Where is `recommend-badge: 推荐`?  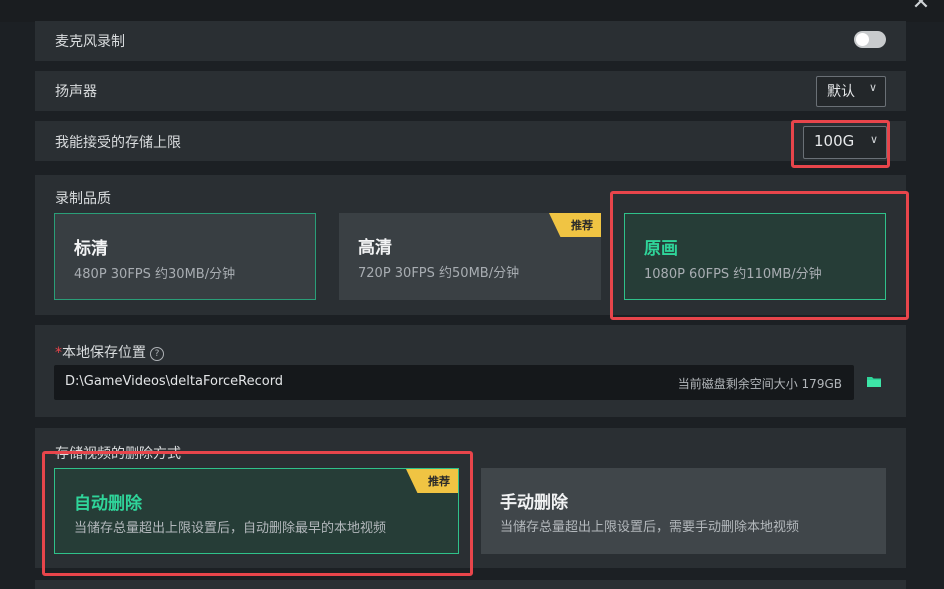
recommend-badge: 推荐 is located at coordinates (575, 225).